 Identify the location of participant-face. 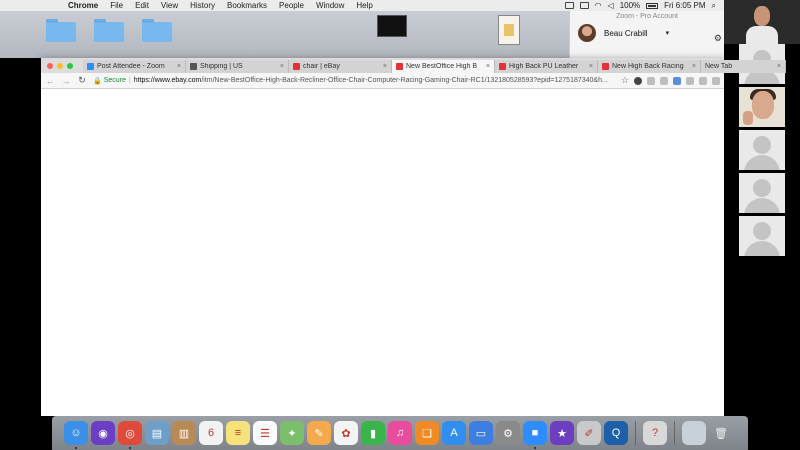
(763, 105).